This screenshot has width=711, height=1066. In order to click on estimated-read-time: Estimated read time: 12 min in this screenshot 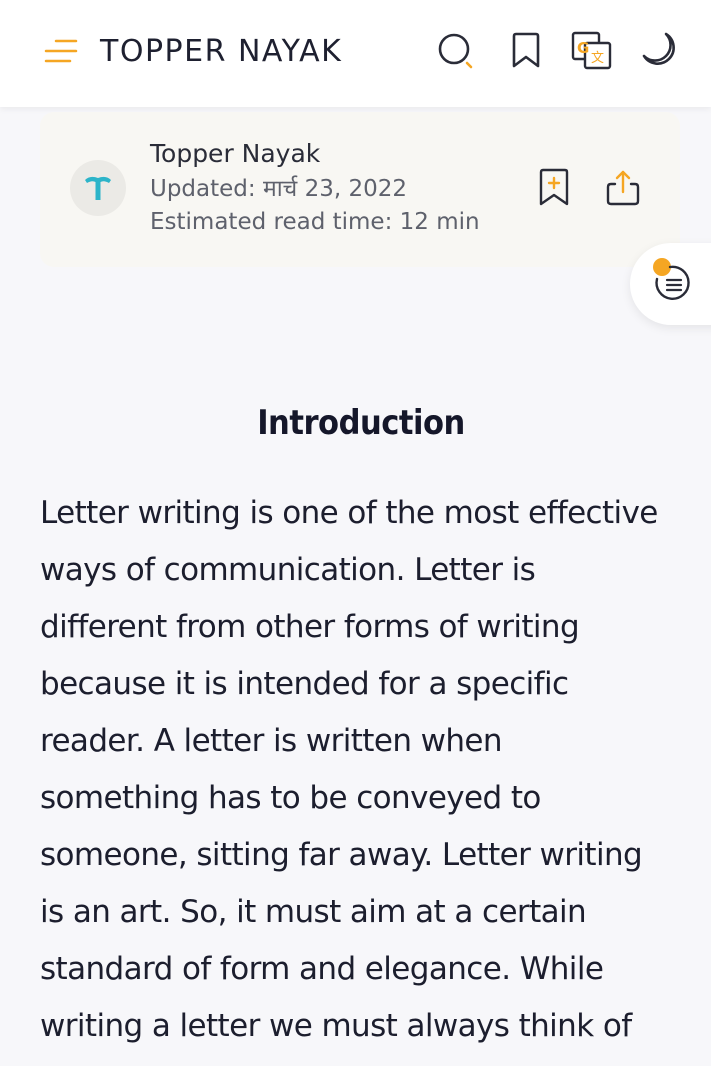, I will do `click(315, 222)`.